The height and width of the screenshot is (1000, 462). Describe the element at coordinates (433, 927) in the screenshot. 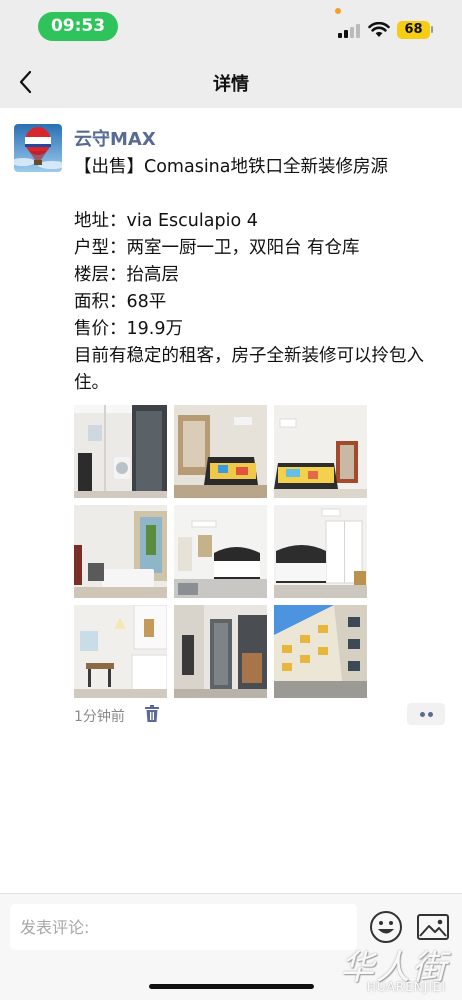

I see `image-icon` at that location.